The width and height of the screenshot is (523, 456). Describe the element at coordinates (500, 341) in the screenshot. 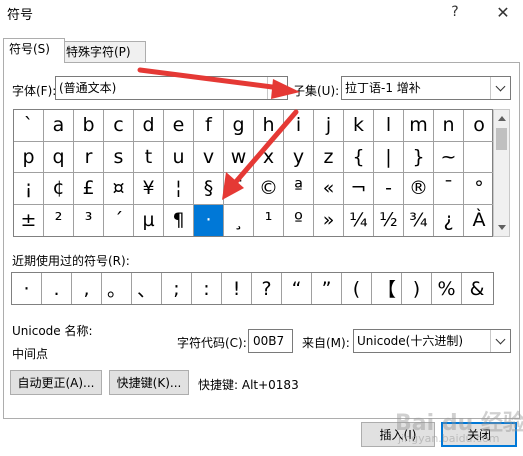

I see `from-dropdown-button` at that location.